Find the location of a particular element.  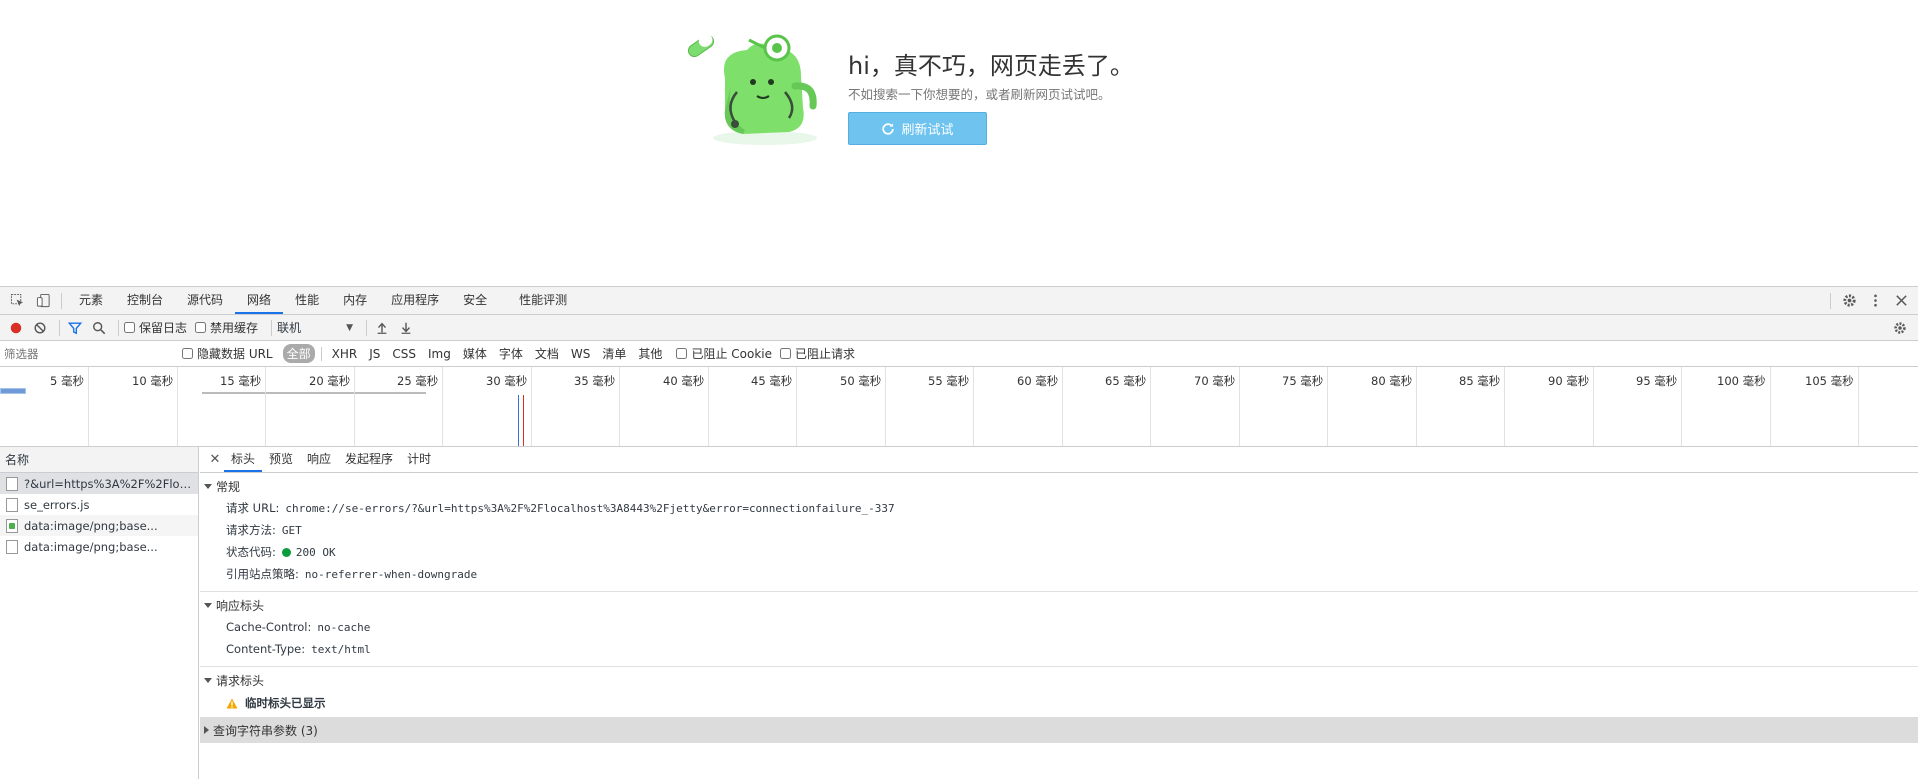

filter-input is located at coordinates (88, 353).